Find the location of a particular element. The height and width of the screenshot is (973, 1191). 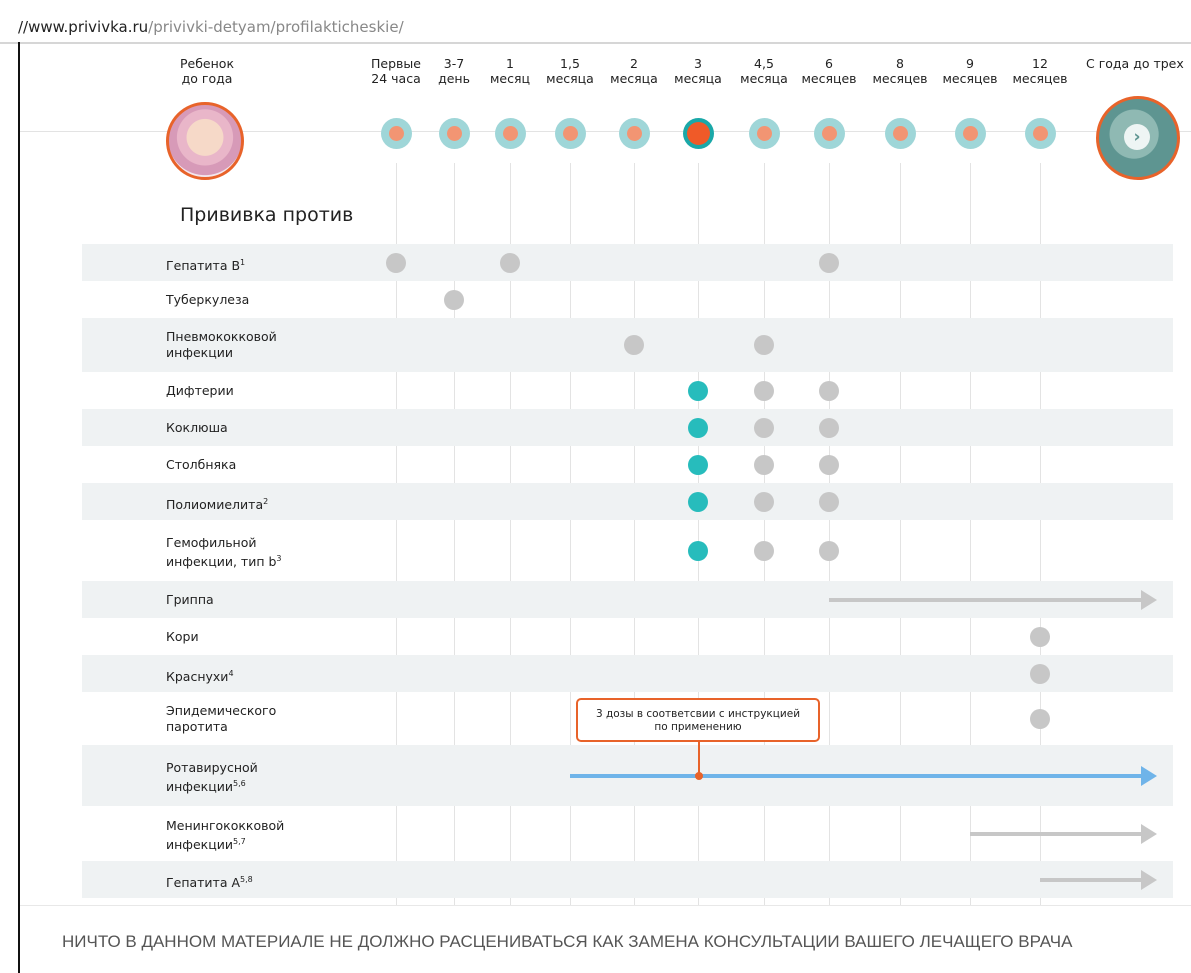

window-border is located at coordinates (19, 507).